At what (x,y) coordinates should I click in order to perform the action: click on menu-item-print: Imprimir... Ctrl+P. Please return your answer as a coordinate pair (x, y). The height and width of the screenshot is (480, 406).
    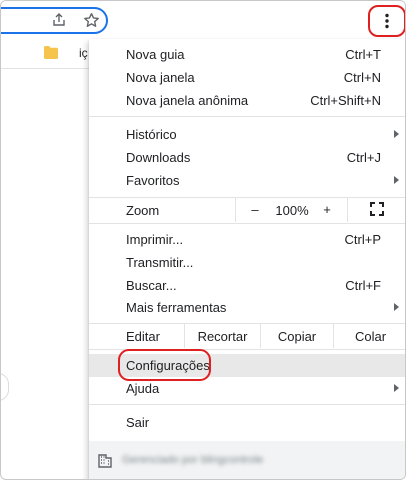
    Looking at the image, I should click on (247, 239).